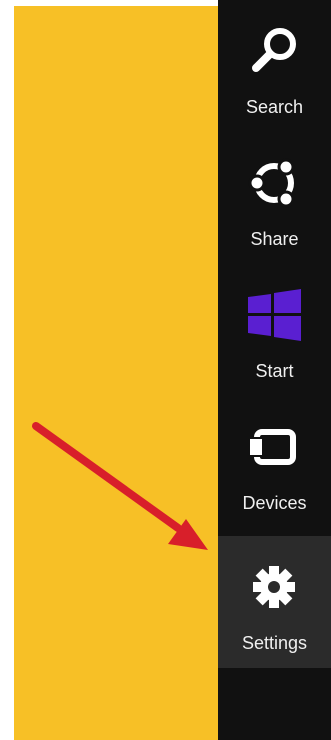 This screenshot has width=331, height=740. I want to click on charm-start-label: Start, so click(274, 371).